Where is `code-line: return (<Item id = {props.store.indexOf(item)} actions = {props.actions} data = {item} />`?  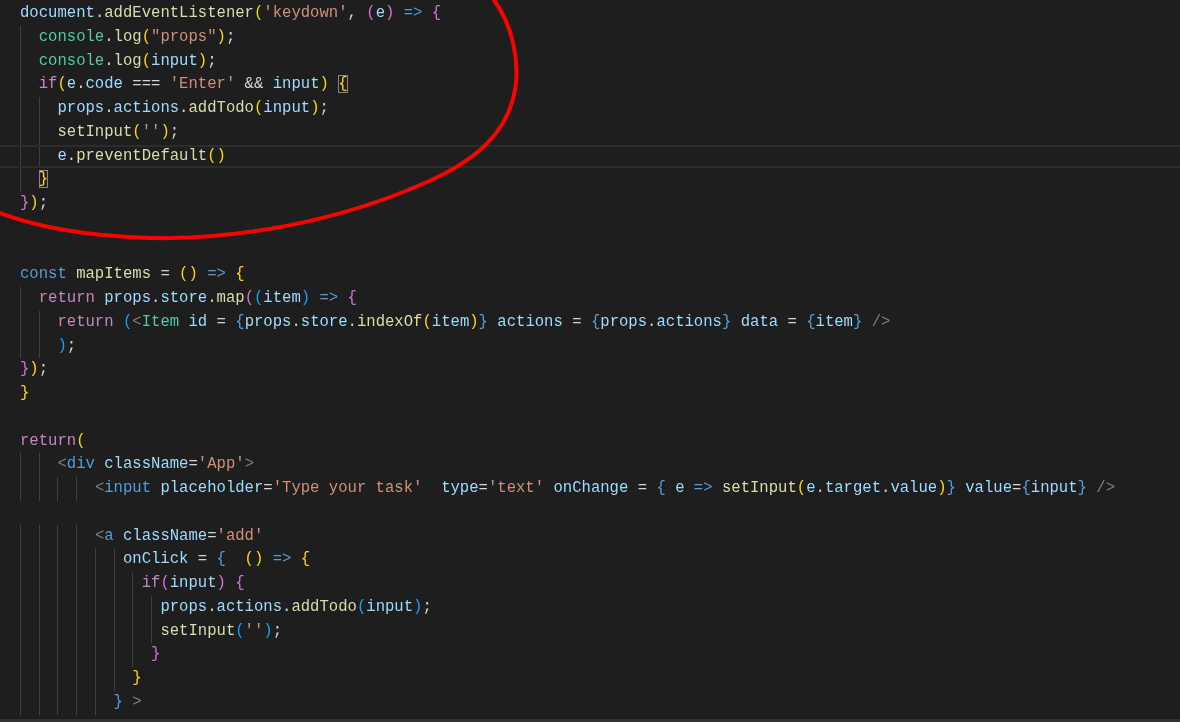
code-line: return (<Item id = {props.store.indexOf(item)} actions = {props.actions} data = {item} /> is located at coordinates (474, 322).